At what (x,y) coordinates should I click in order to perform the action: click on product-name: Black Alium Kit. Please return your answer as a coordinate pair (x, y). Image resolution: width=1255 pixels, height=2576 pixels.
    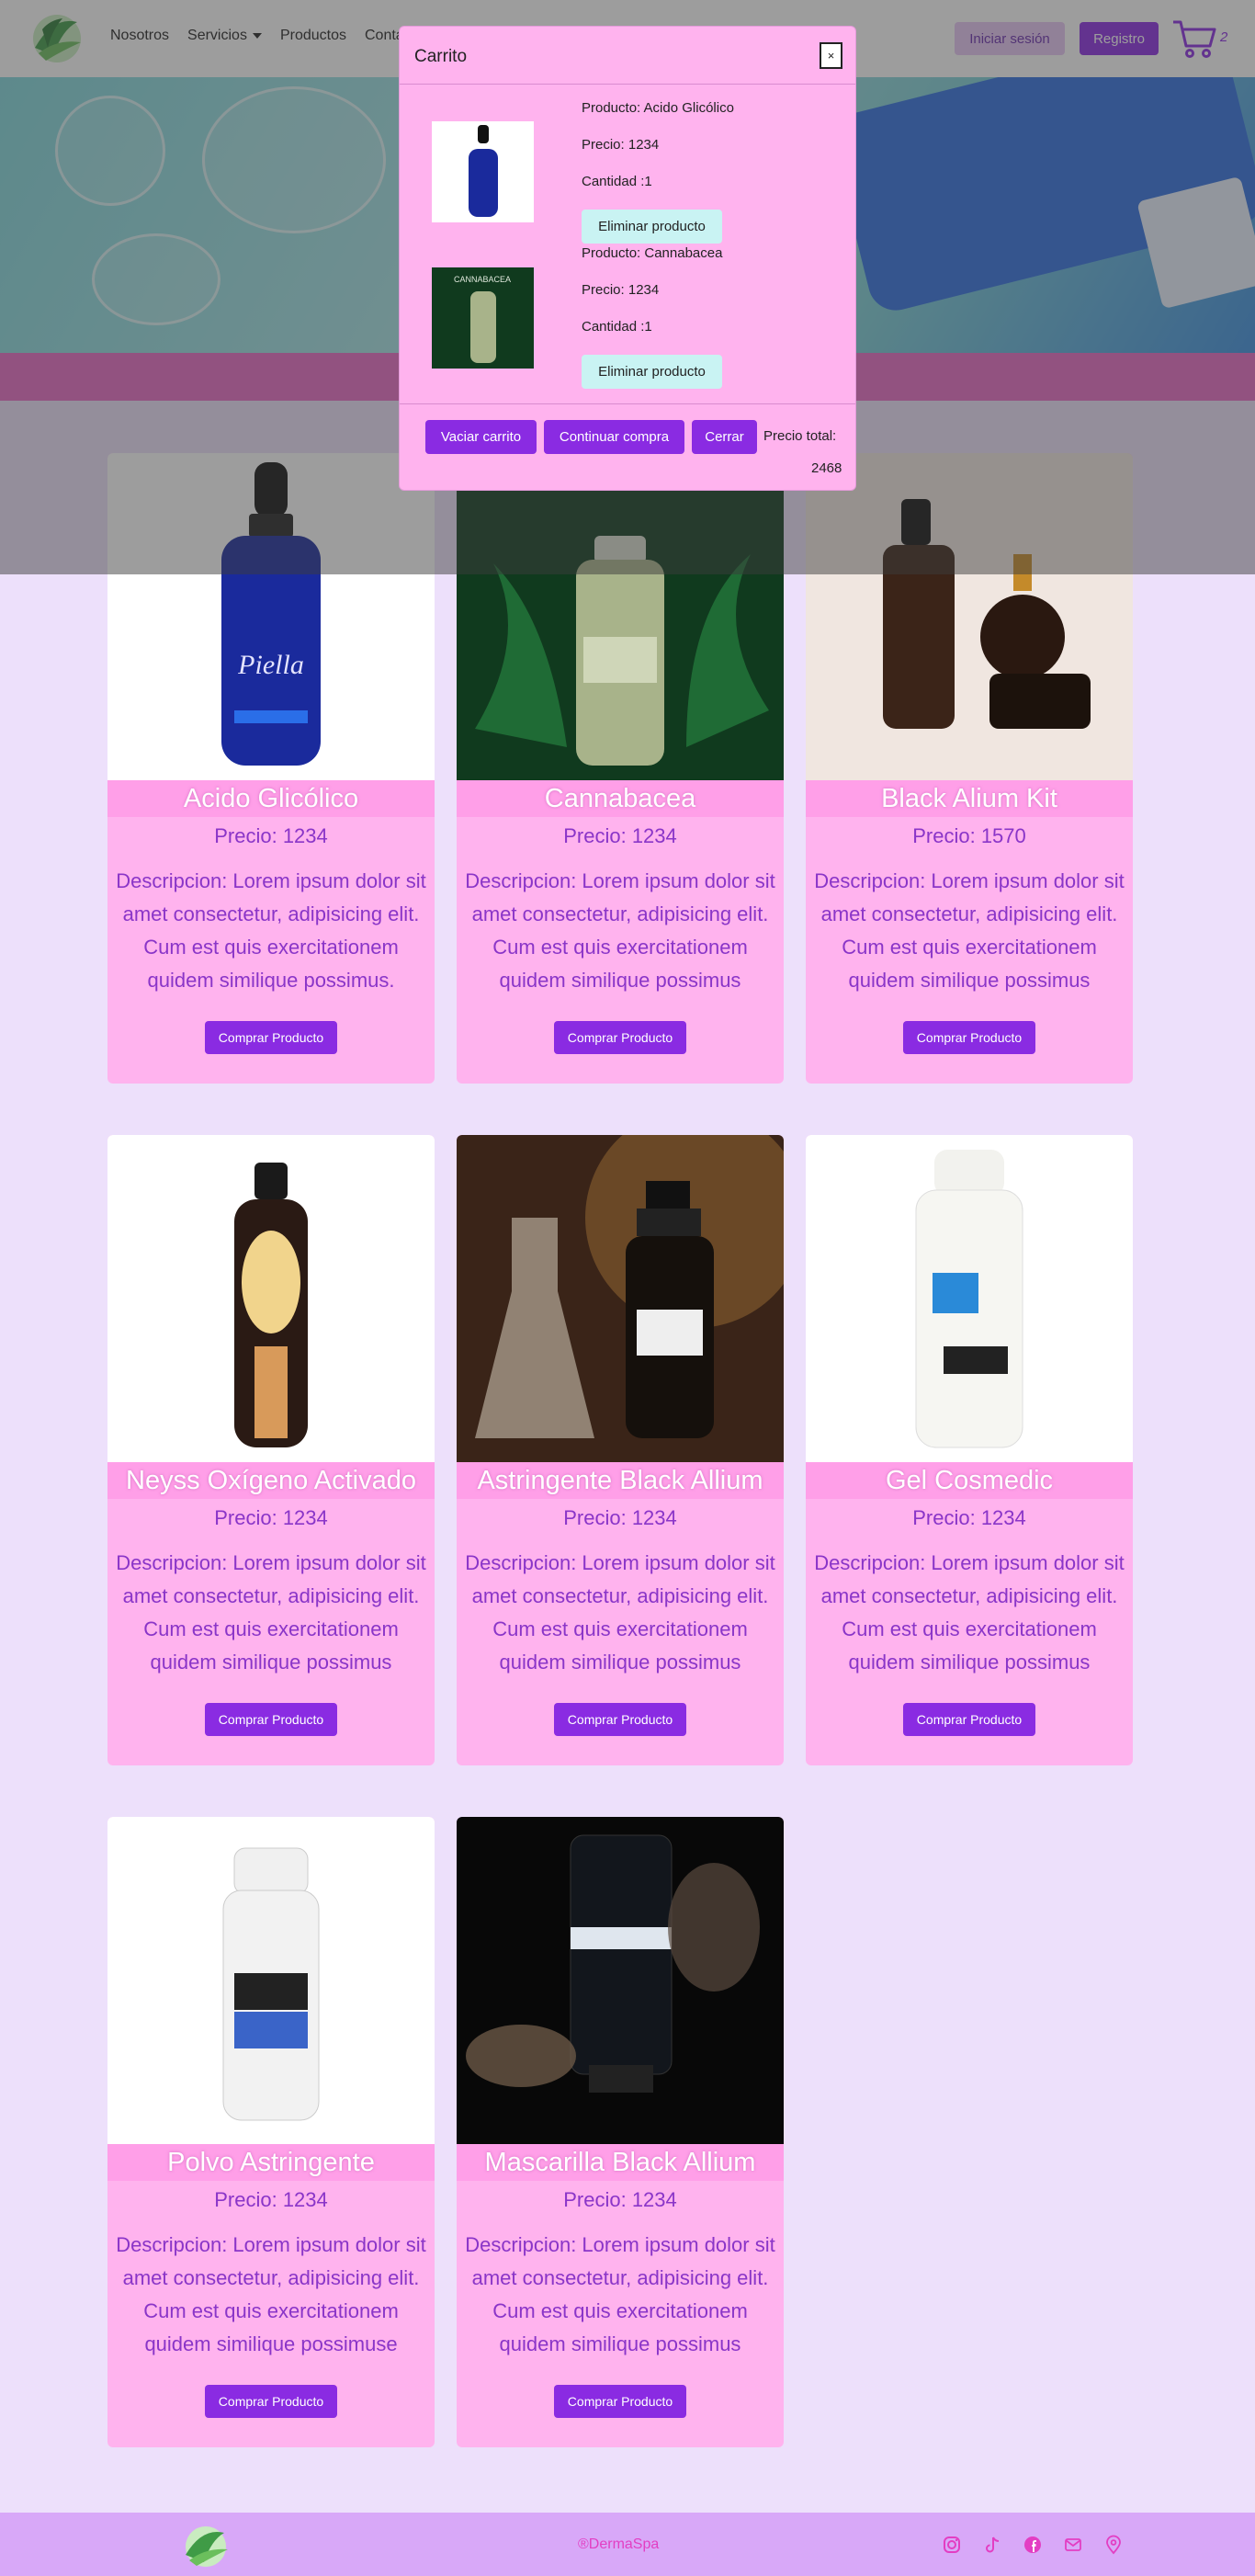
    Looking at the image, I should click on (969, 799).